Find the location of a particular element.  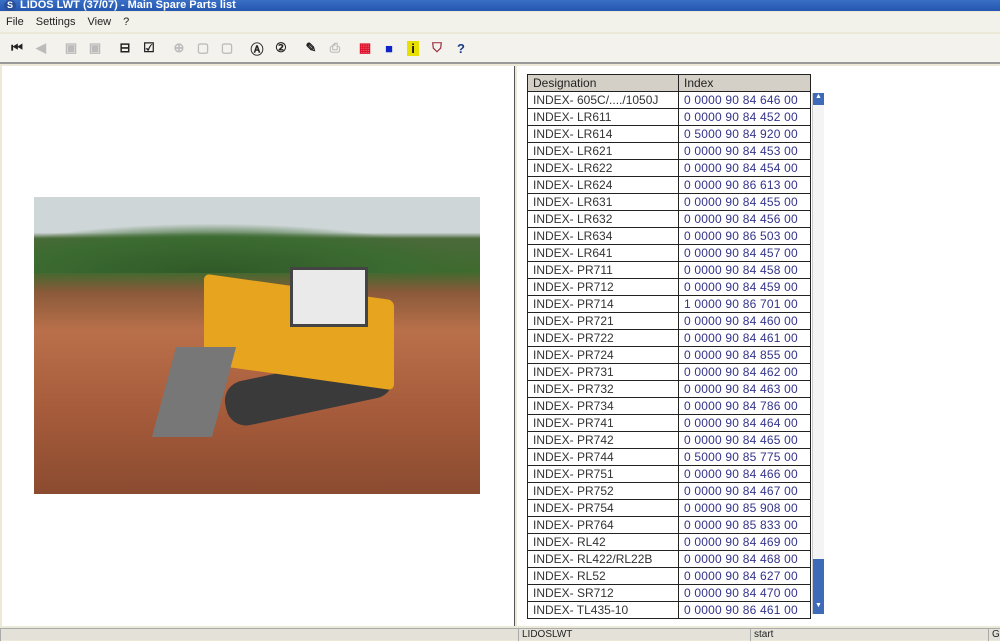

table-row: INDEX- PR741 0 0000 90 84 464 00 is located at coordinates (669, 423).